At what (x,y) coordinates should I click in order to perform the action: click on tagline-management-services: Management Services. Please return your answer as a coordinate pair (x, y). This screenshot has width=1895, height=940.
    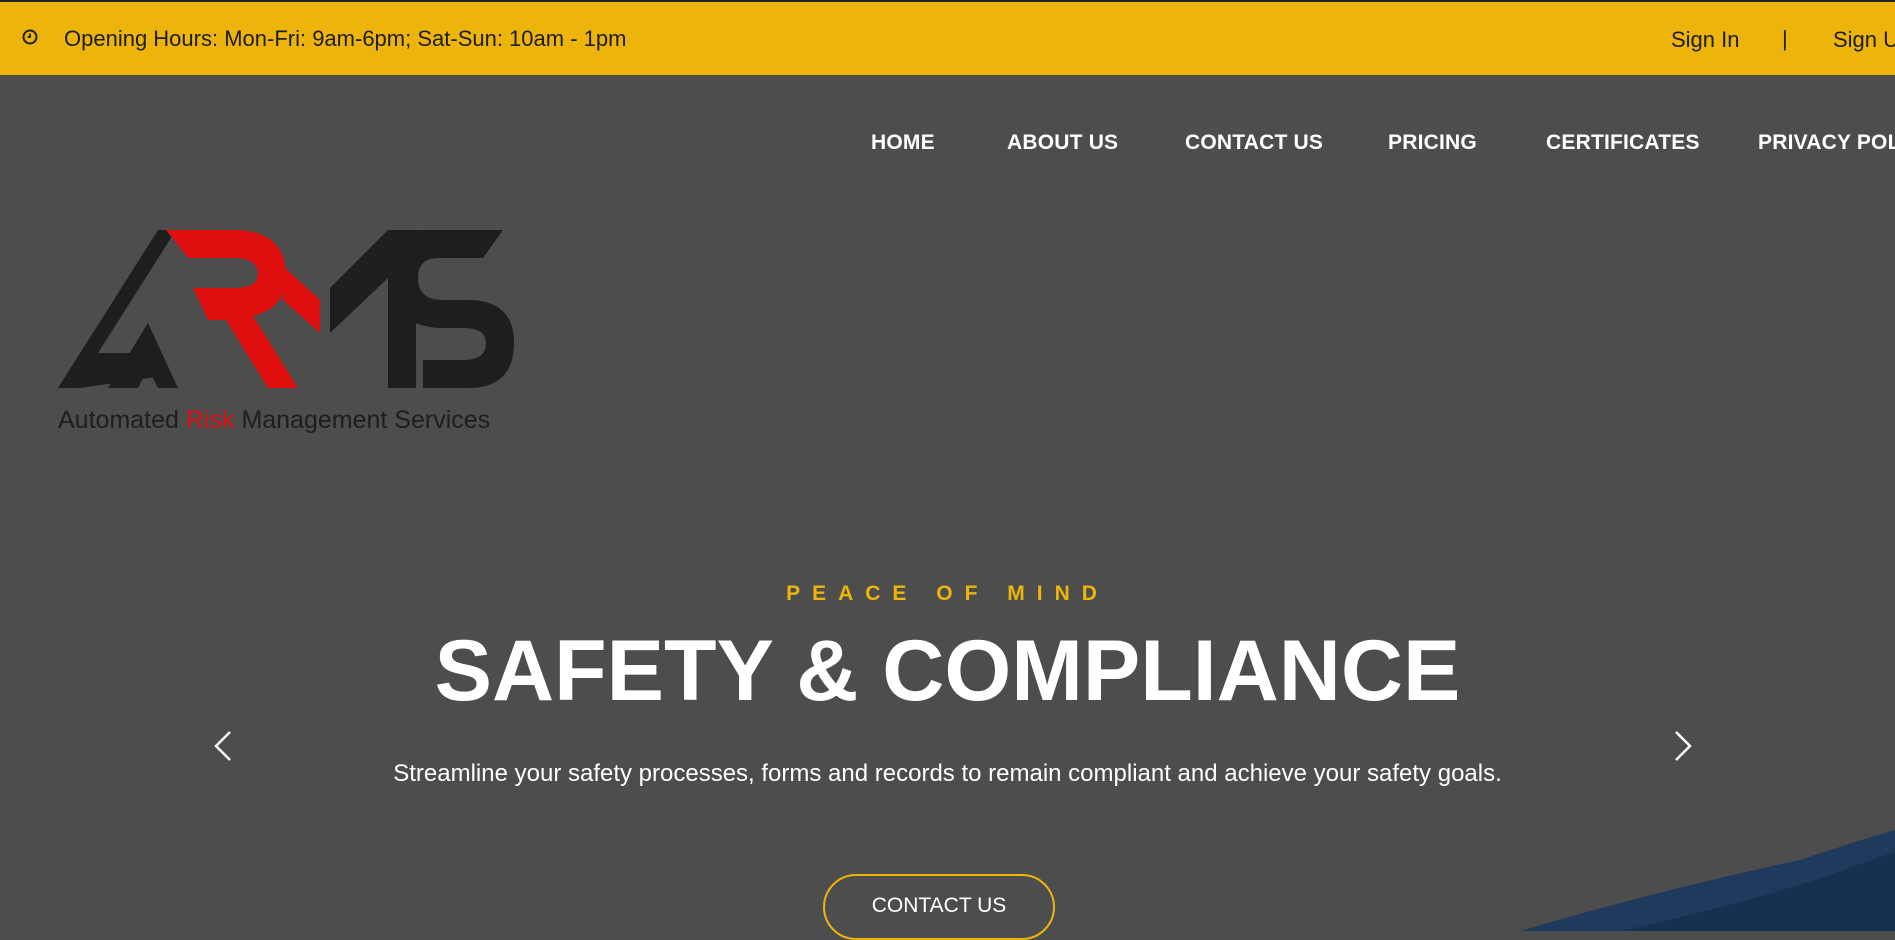
    Looking at the image, I should click on (366, 420).